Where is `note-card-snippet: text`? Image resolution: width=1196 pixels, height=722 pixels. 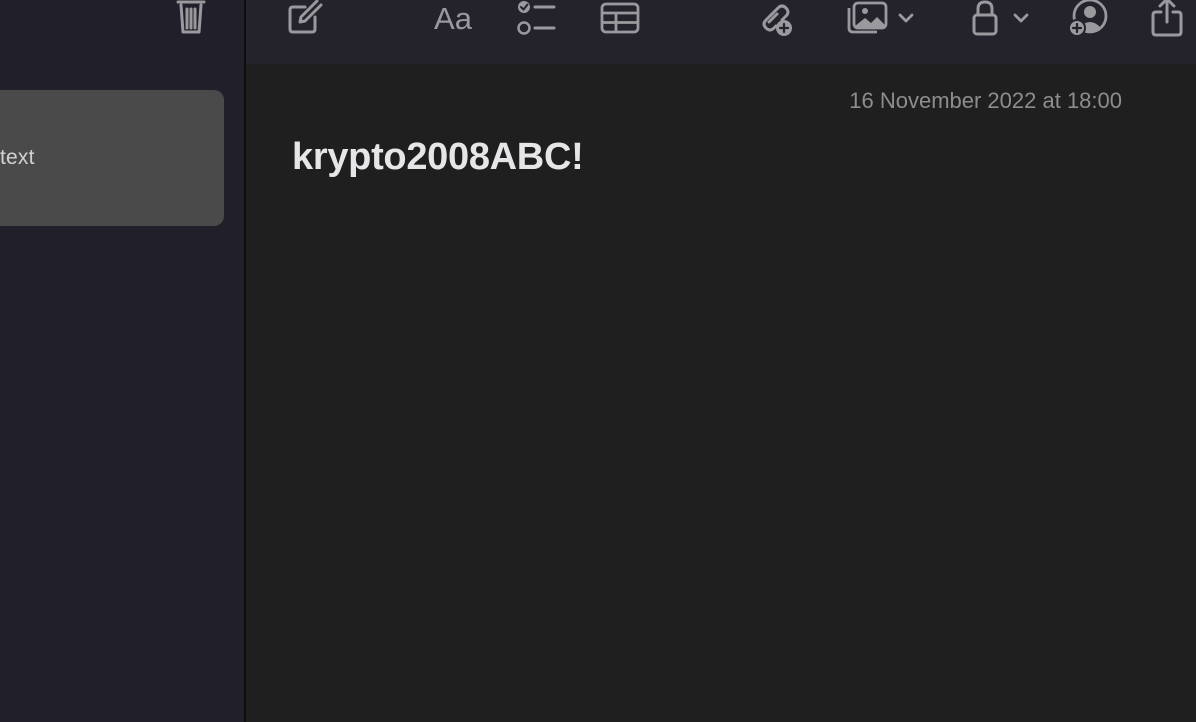 note-card-snippet: text is located at coordinates (17, 157).